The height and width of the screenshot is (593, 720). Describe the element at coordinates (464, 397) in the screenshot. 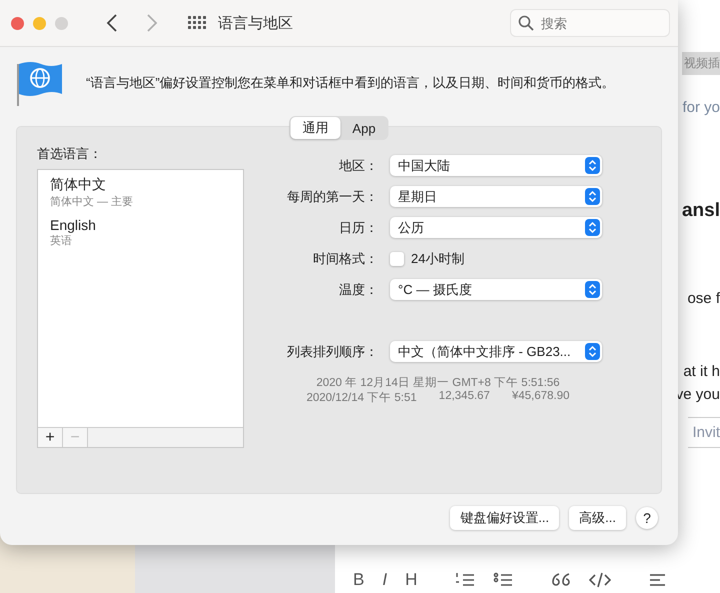

I see `format-sample: 12,345.67` at that location.